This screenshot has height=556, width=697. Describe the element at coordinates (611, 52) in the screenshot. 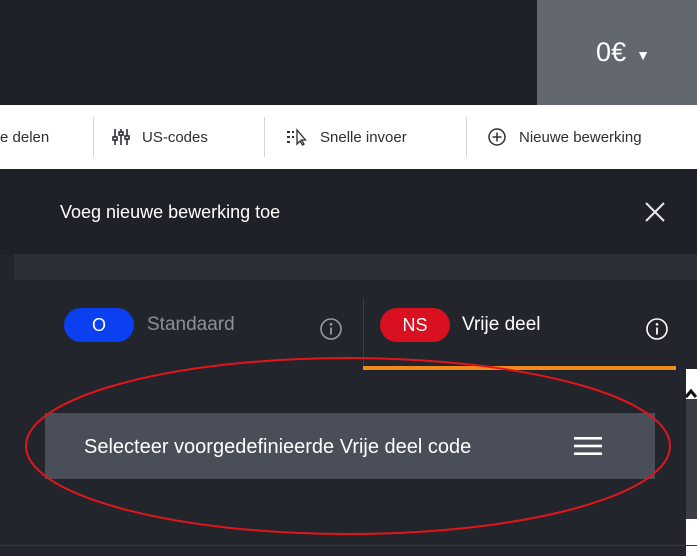

I see `cart-total-value: 0€` at that location.